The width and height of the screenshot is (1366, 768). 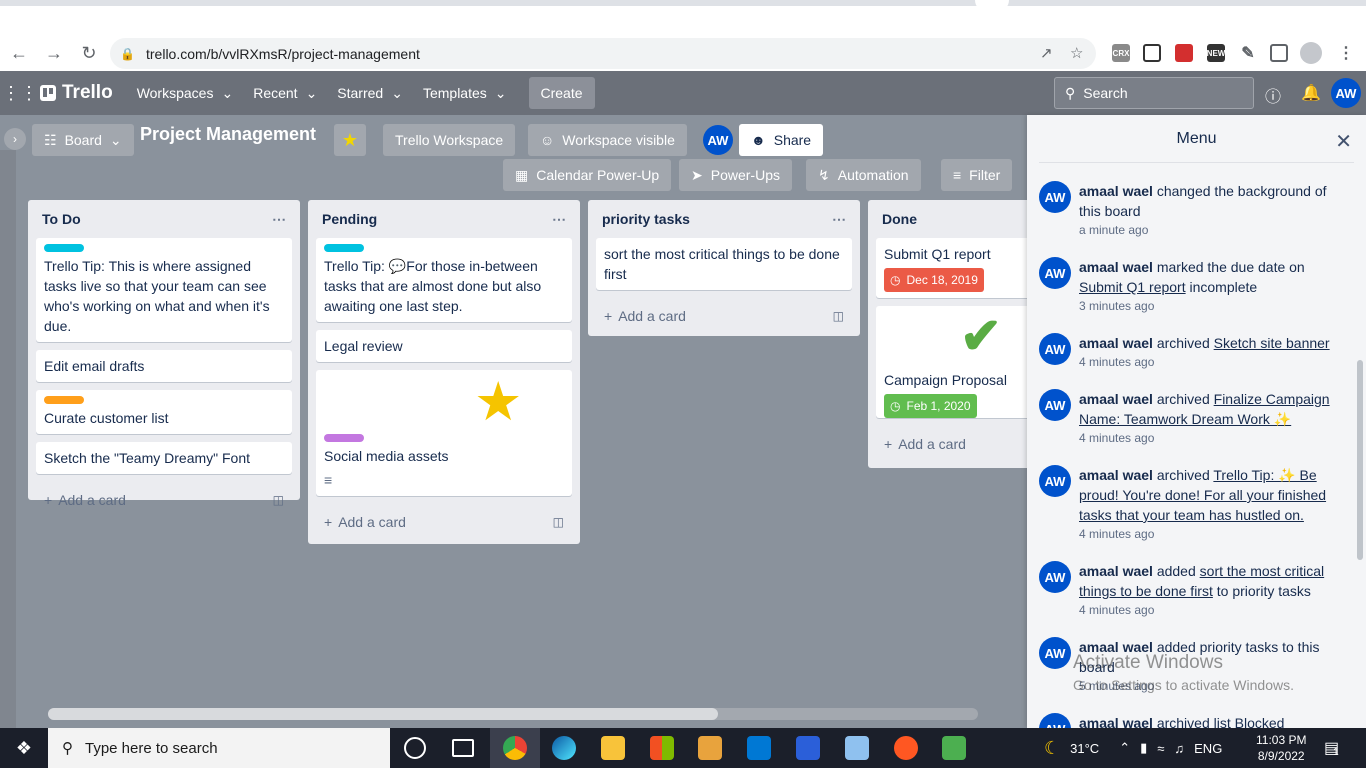 I want to click on battery-icon: ▮, so click(x=1143, y=748).